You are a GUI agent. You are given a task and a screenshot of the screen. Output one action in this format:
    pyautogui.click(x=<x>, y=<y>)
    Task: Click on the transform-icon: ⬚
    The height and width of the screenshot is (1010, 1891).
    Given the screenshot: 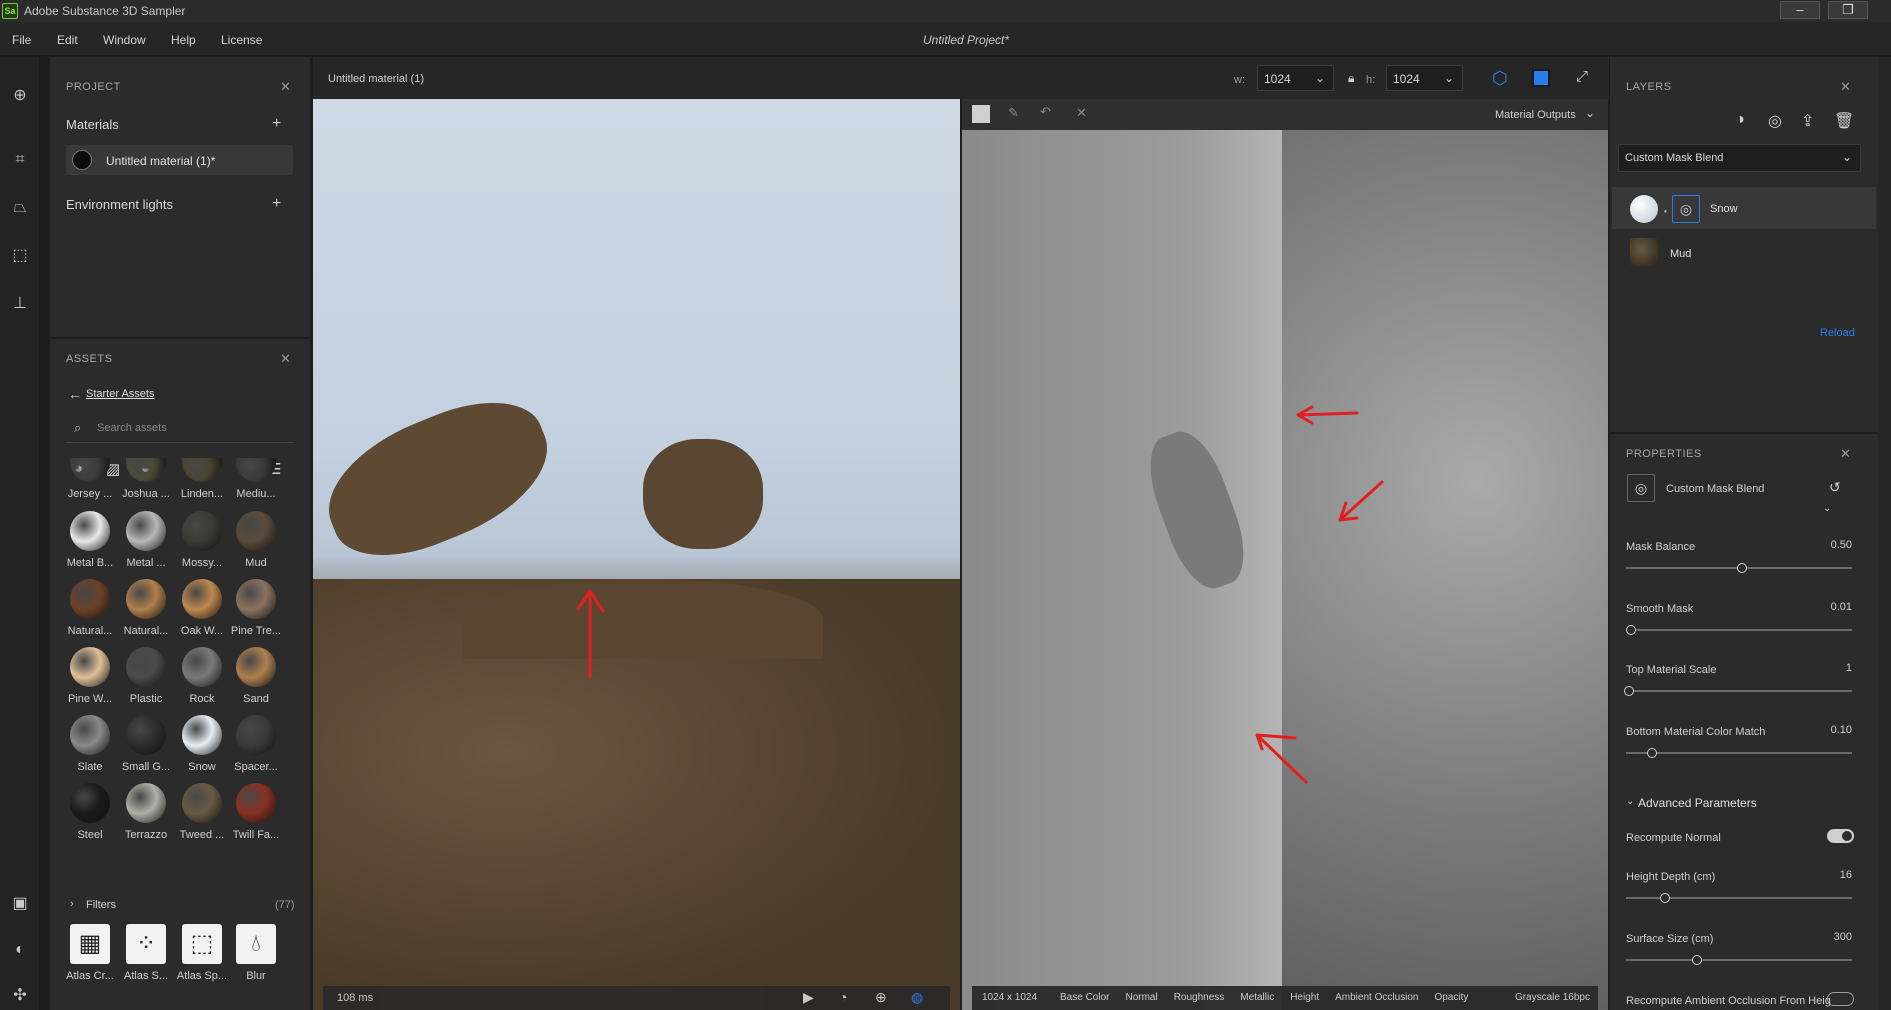 What is the action you would take?
    pyautogui.click(x=20, y=256)
    